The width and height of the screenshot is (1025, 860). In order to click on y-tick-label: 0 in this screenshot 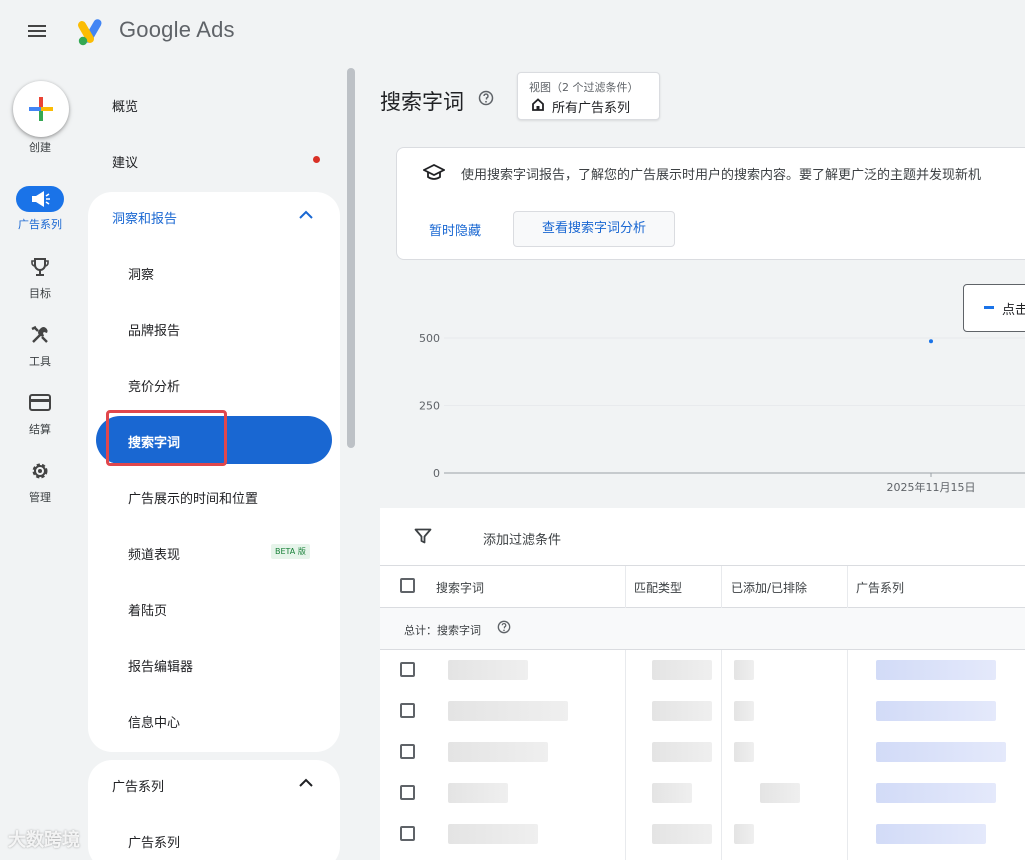, I will do `click(436, 473)`.